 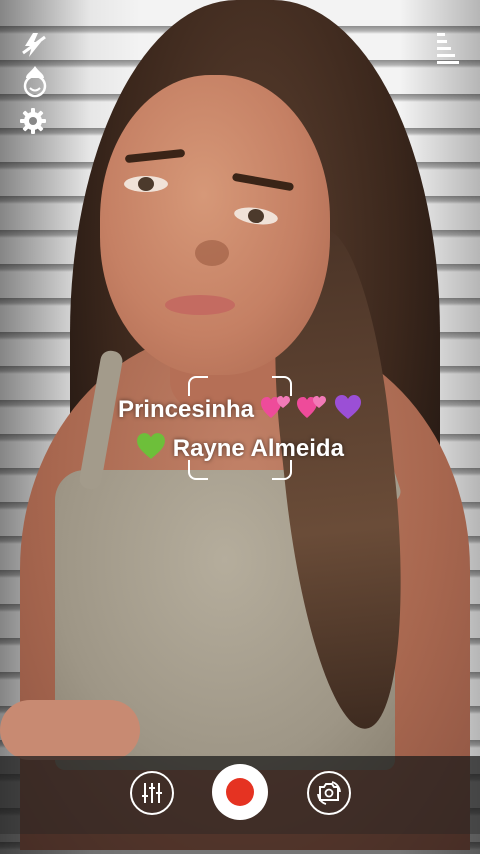 I want to click on menu-icon, so click(x=447, y=50).